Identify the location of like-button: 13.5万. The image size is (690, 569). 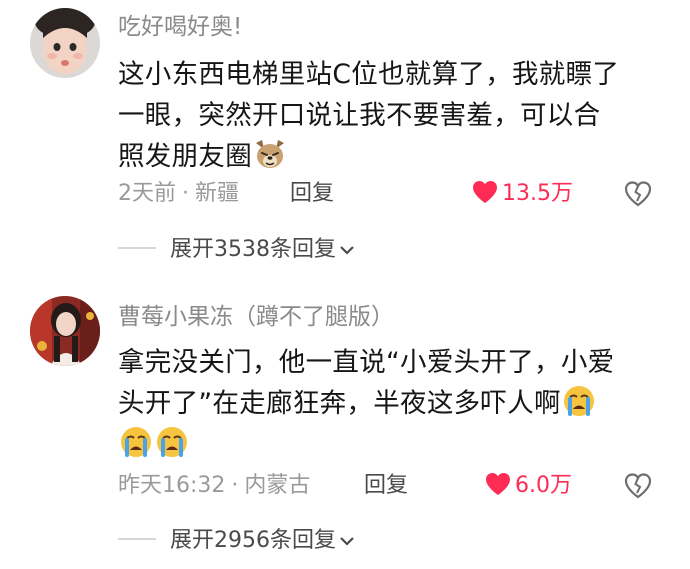
(522, 194).